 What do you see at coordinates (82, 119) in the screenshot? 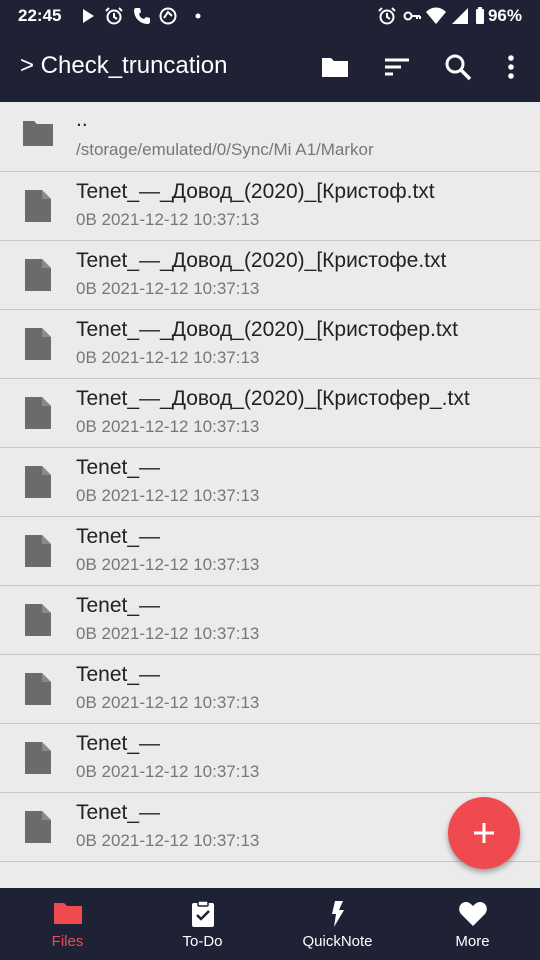
I see `parent-dir-name: ..` at bounding box center [82, 119].